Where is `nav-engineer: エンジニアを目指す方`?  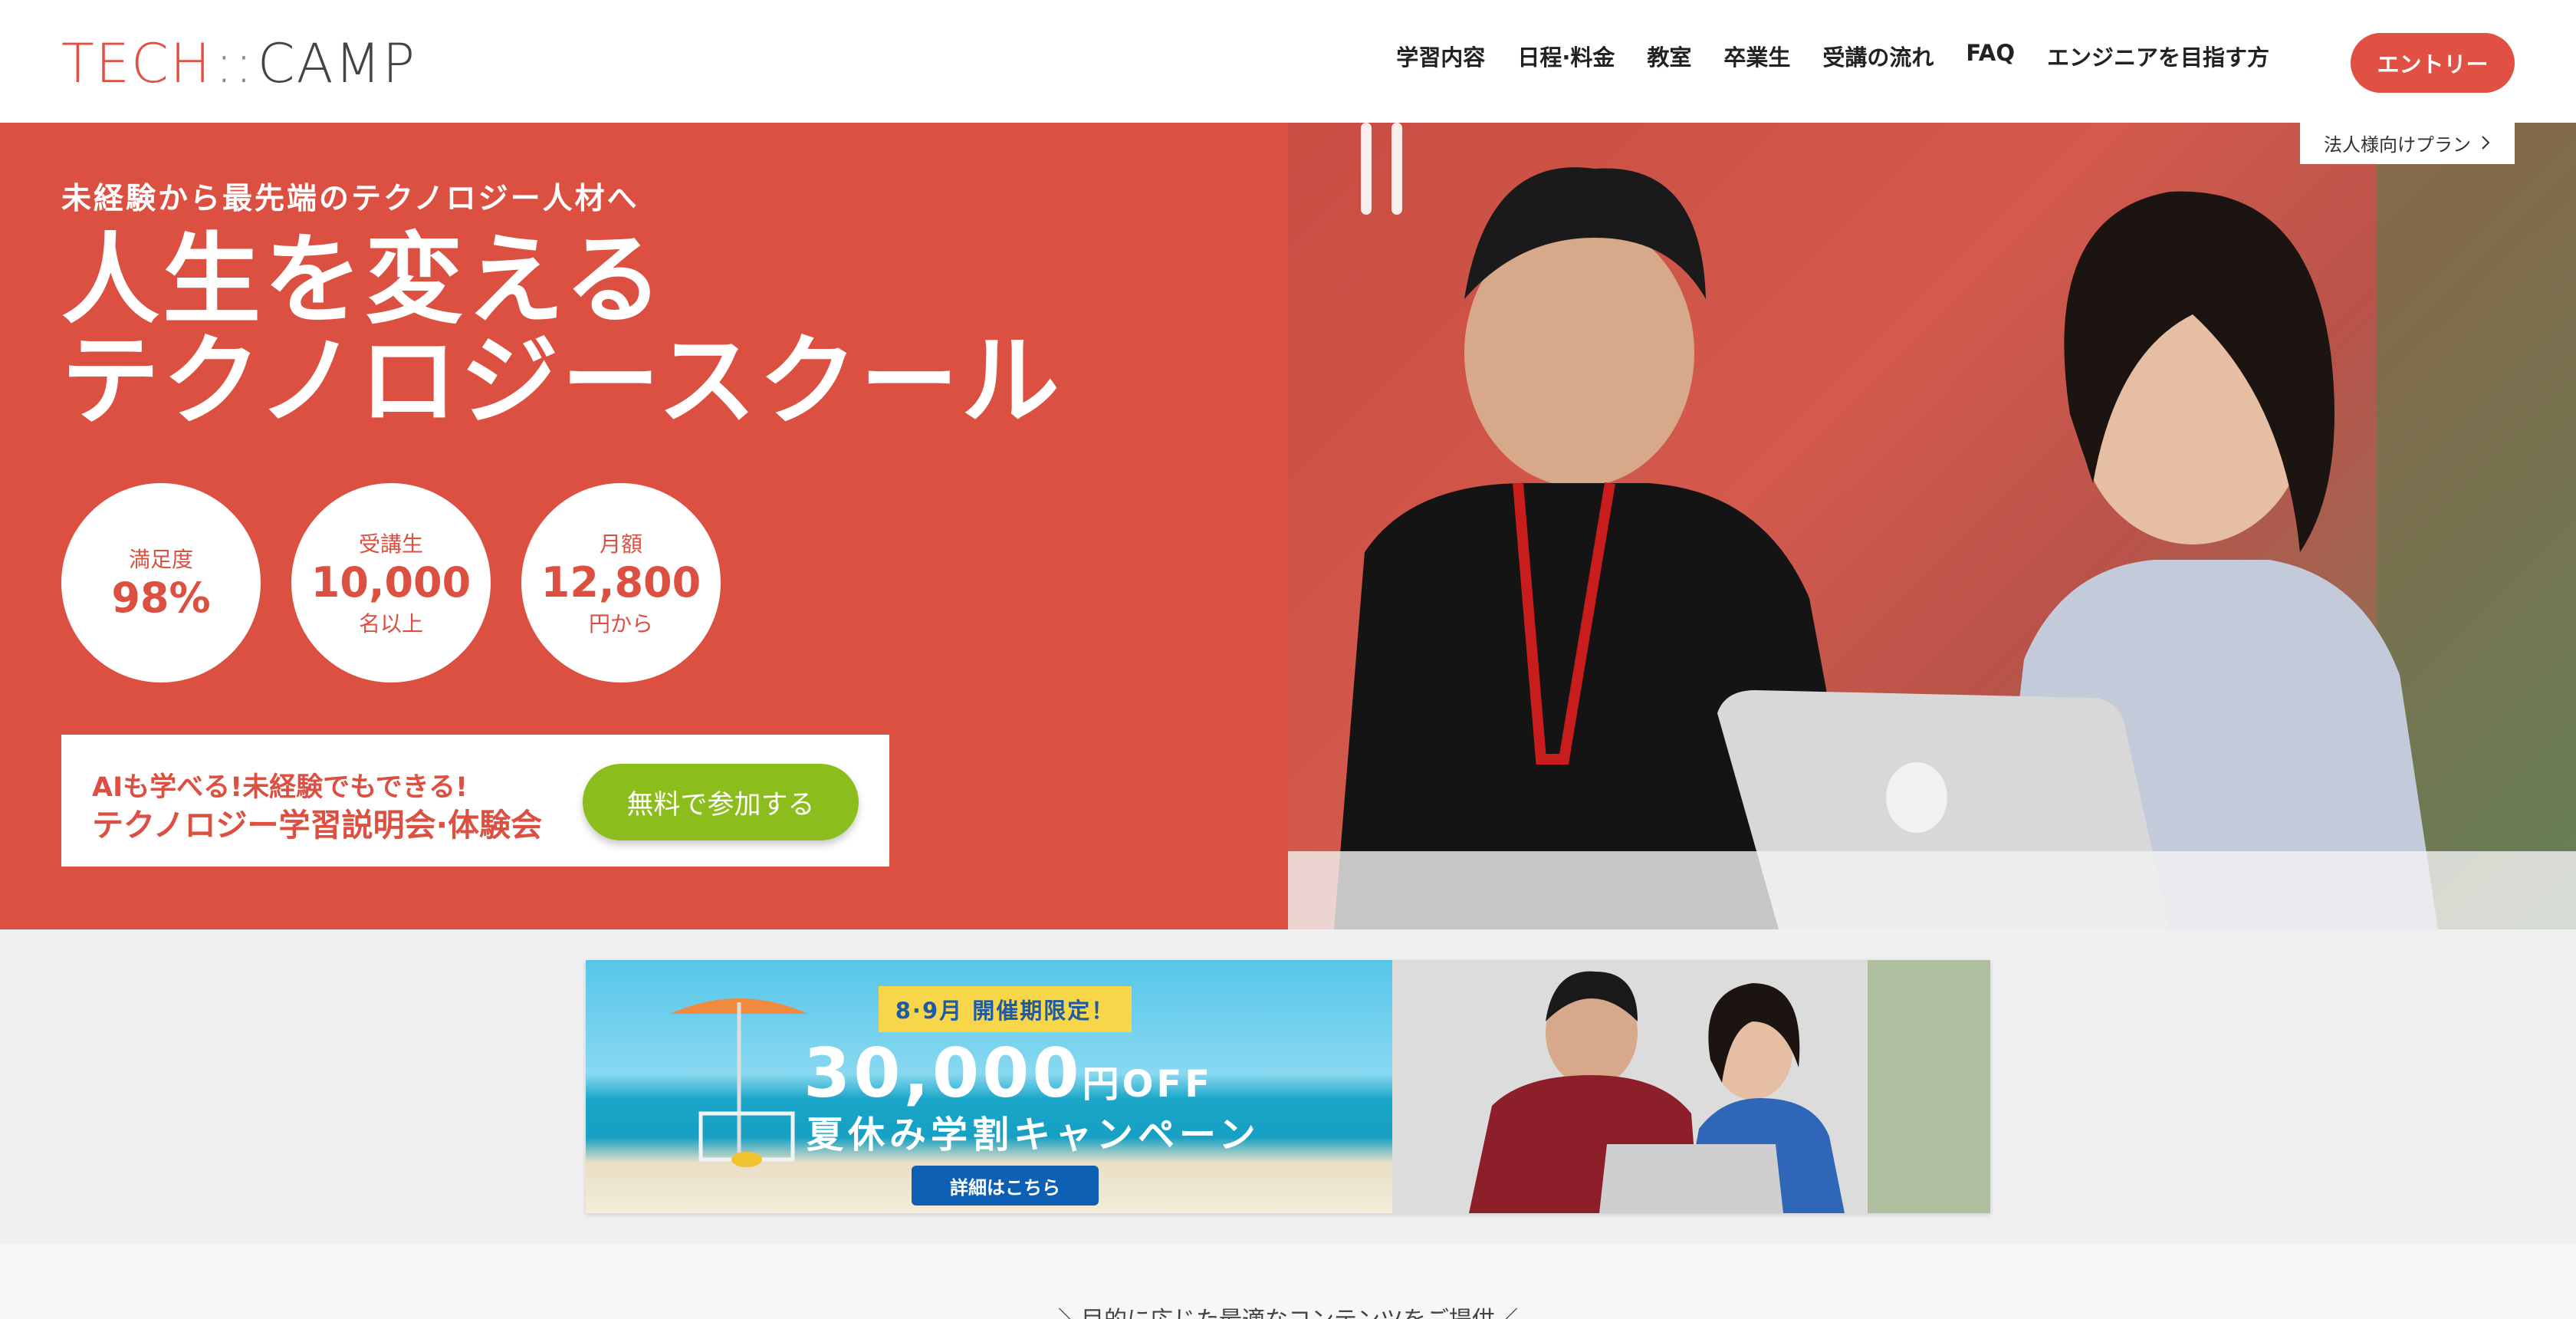
nav-engineer: エンジニアを目指す方 is located at coordinates (2158, 56).